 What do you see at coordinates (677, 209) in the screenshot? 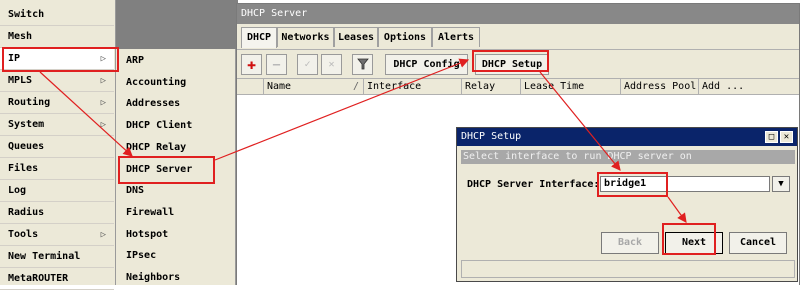
I see `arrow-interface-to-next` at bounding box center [677, 209].